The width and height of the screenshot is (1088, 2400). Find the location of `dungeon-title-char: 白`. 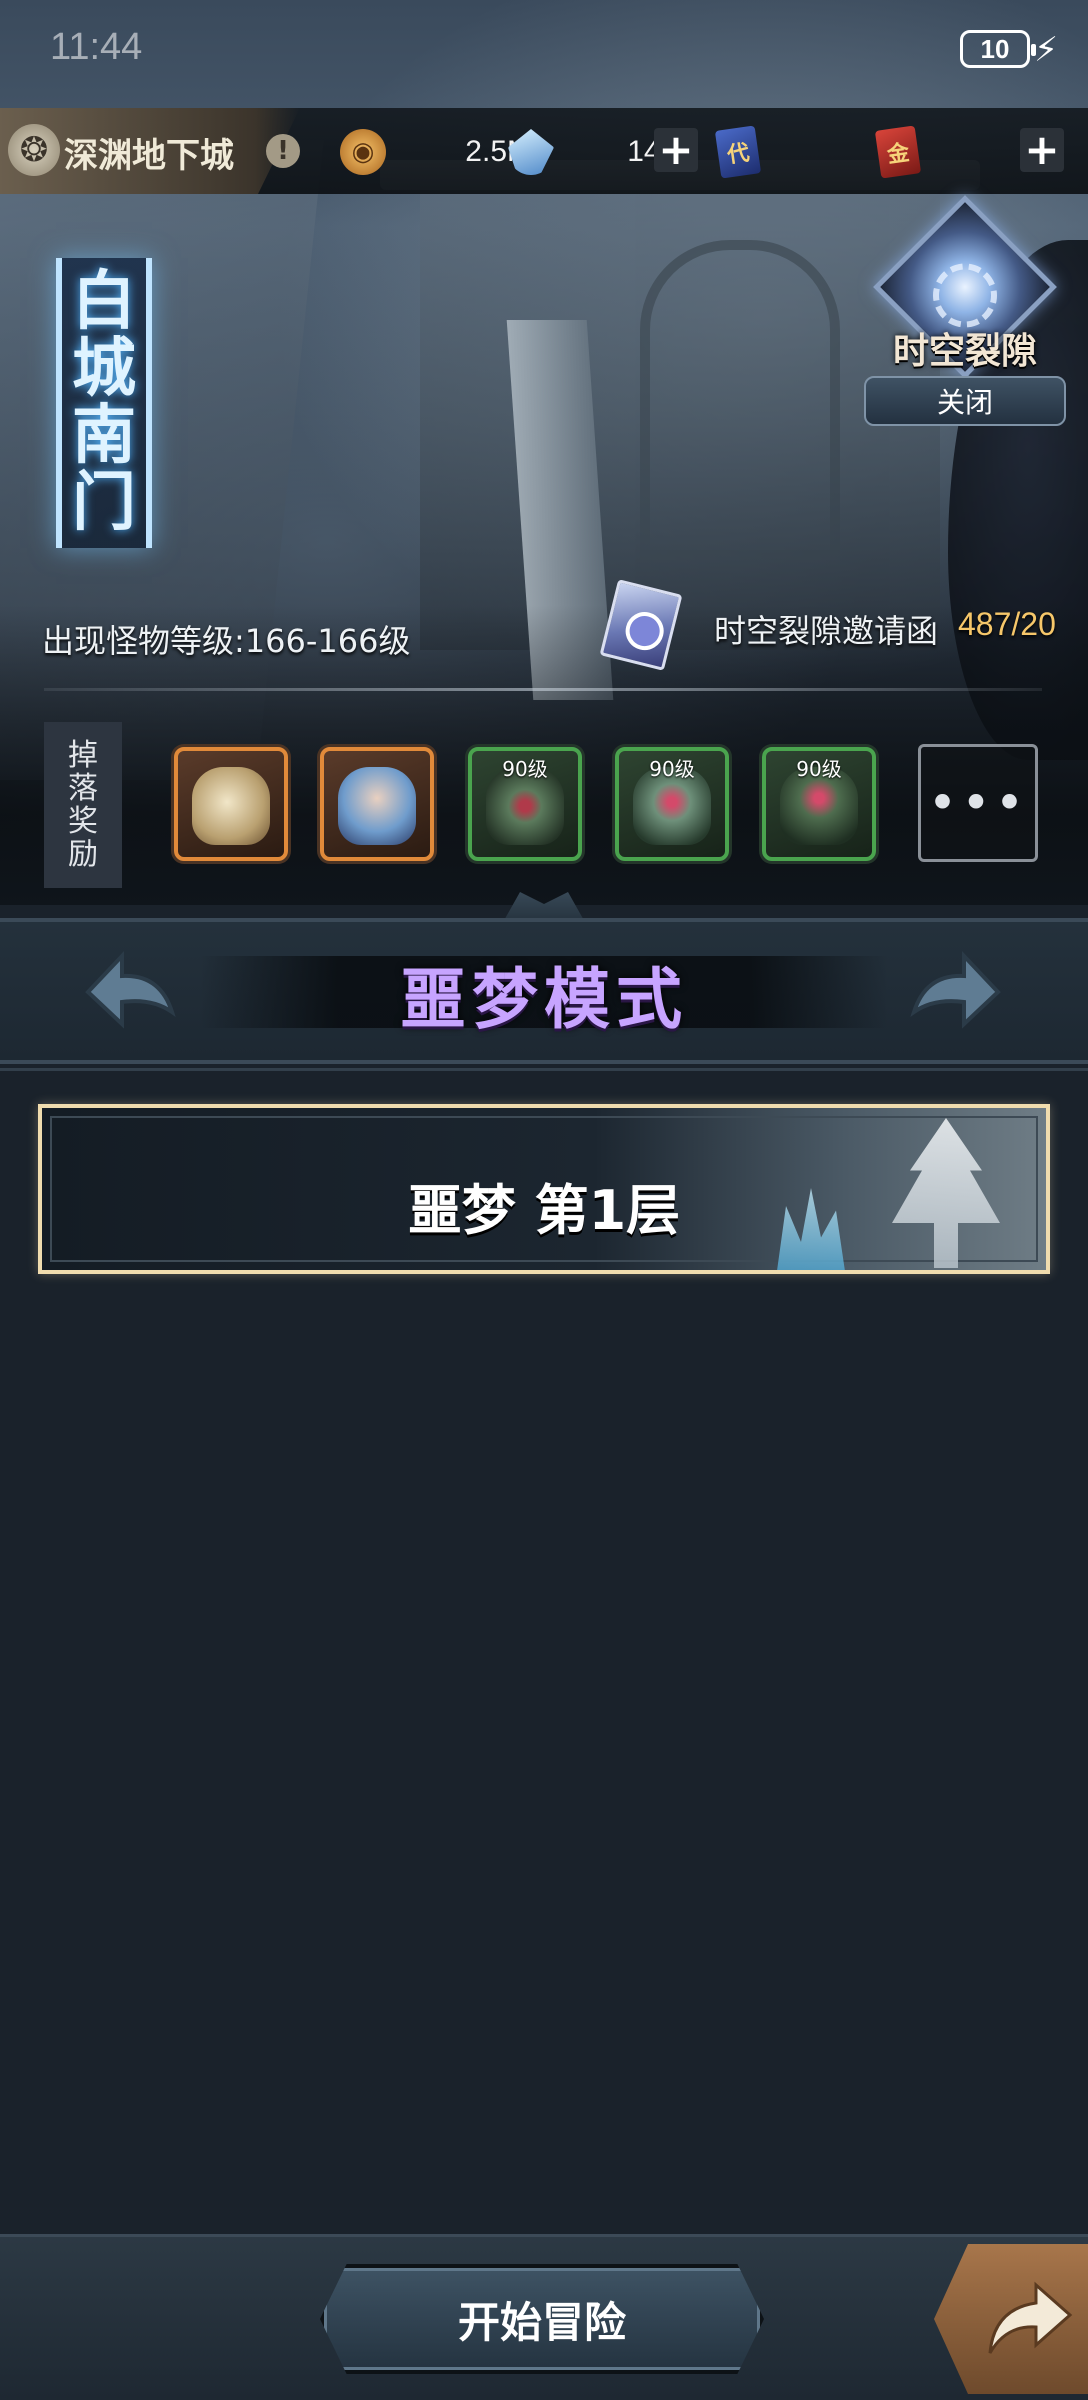

dungeon-title-char: 白 is located at coordinates (104, 301).